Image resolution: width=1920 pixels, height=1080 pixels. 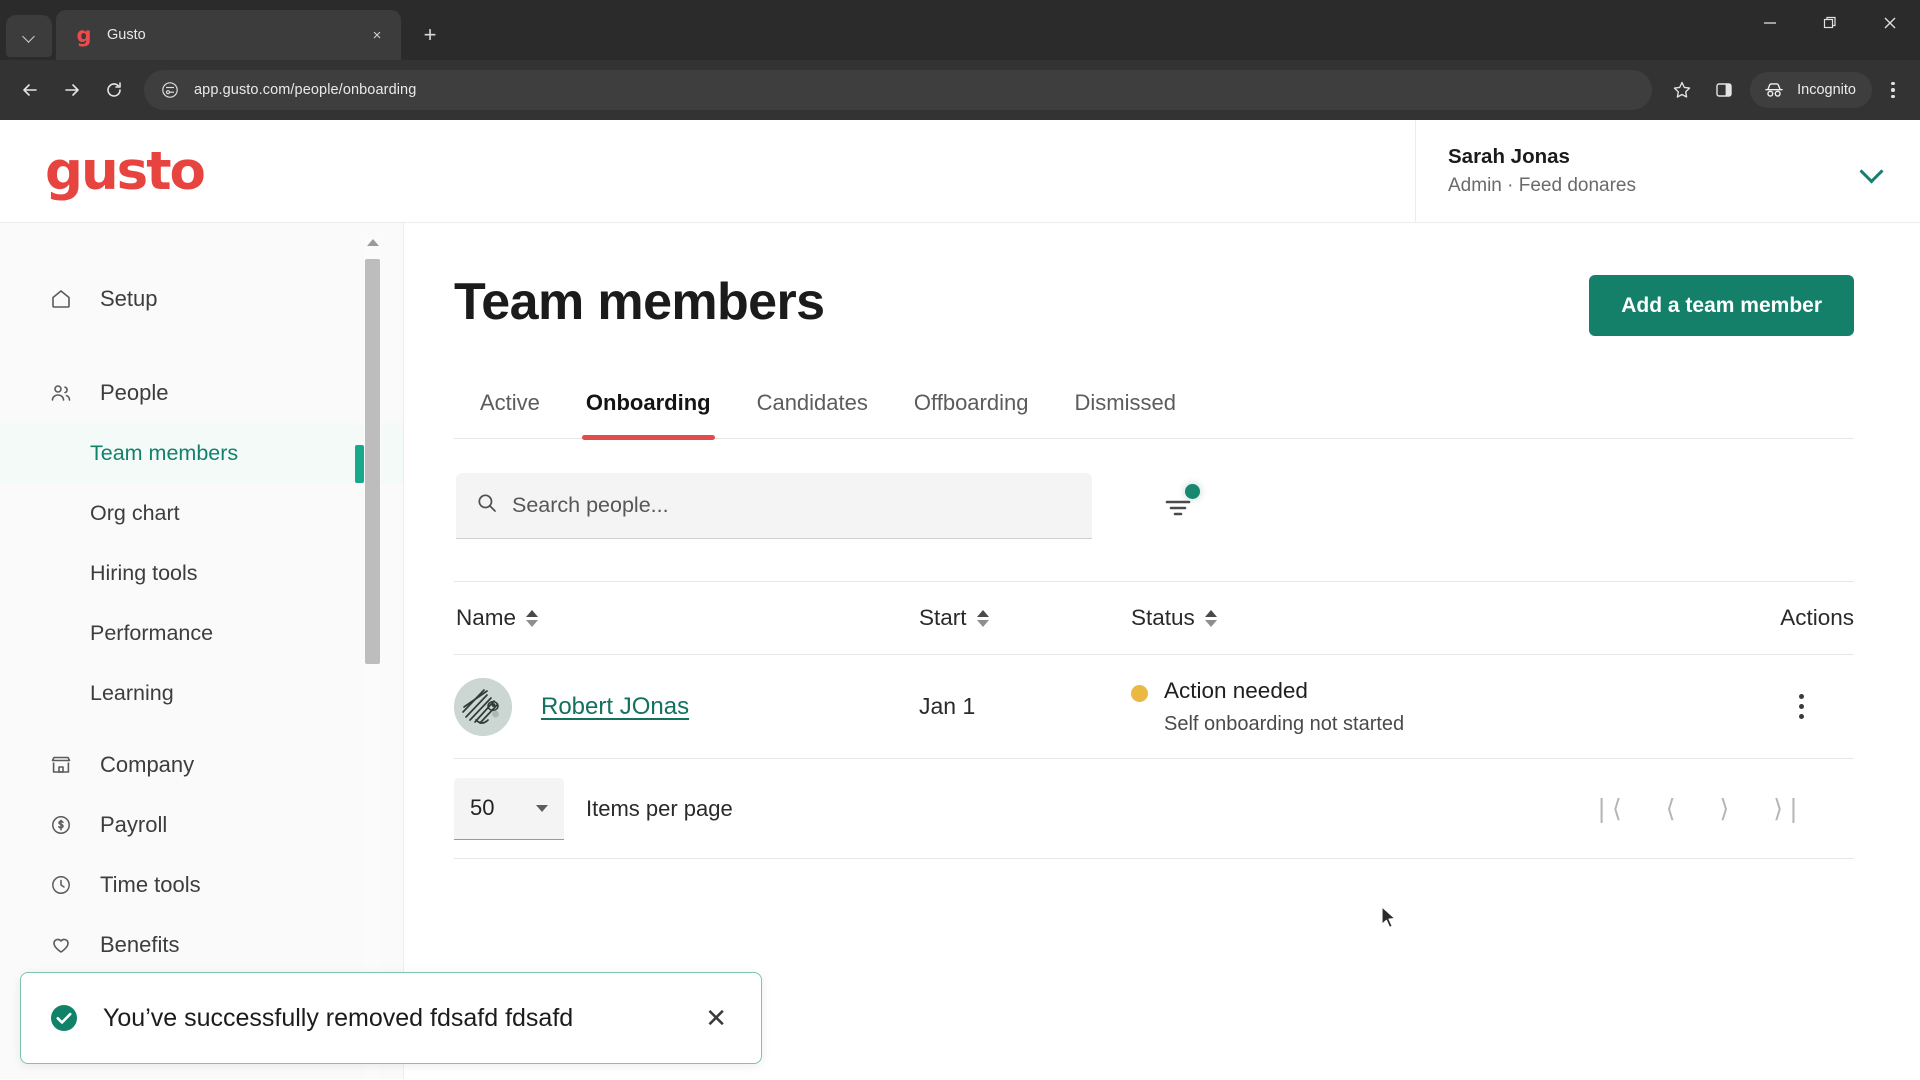 I want to click on minimize-icon, so click(x=1770, y=23).